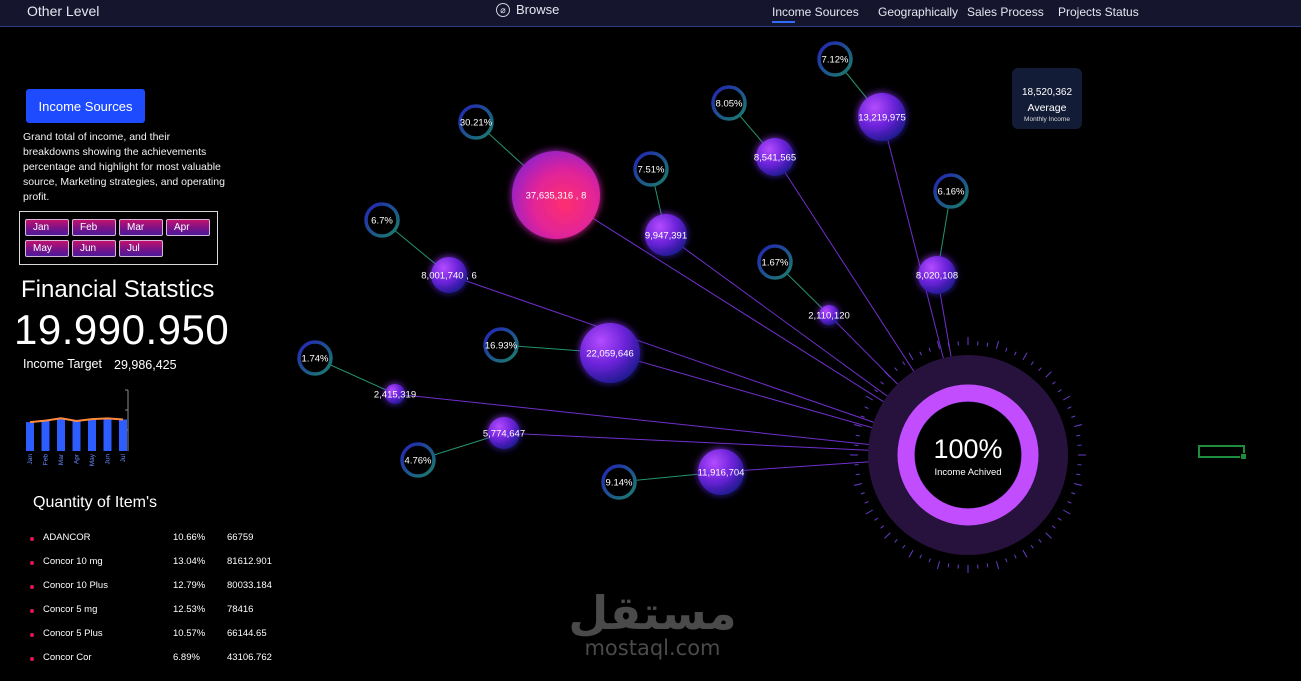 The image size is (1301, 681). What do you see at coordinates (835, 60) in the screenshot?
I see `percent-label: 7.12%` at bounding box center [835, 60].